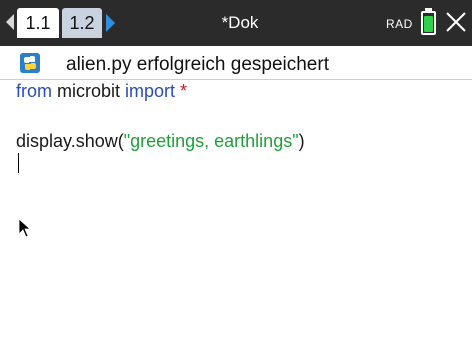  What do you see at coordinates (110, 23) in the screenshot?
I see `nav-right-icon` at bounding box center [110, 23].